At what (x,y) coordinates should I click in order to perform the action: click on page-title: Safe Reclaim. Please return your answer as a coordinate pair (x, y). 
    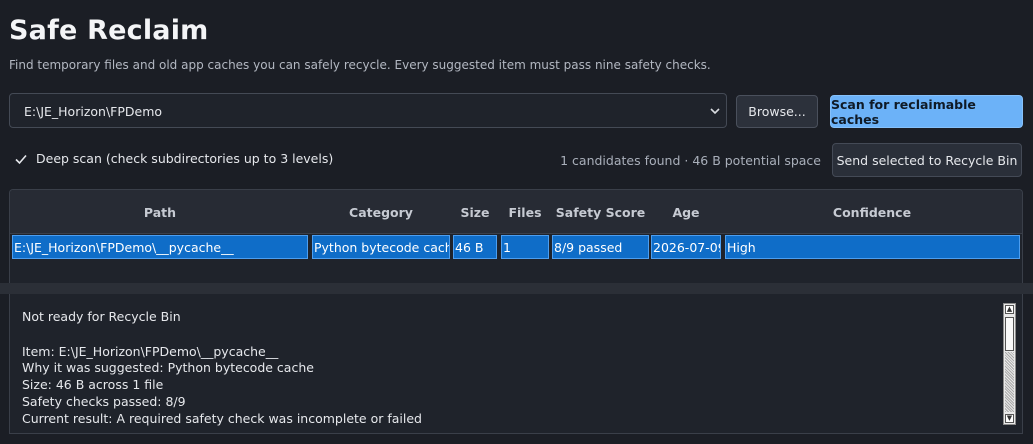
    Looking at the image, I should click on (109, 30).